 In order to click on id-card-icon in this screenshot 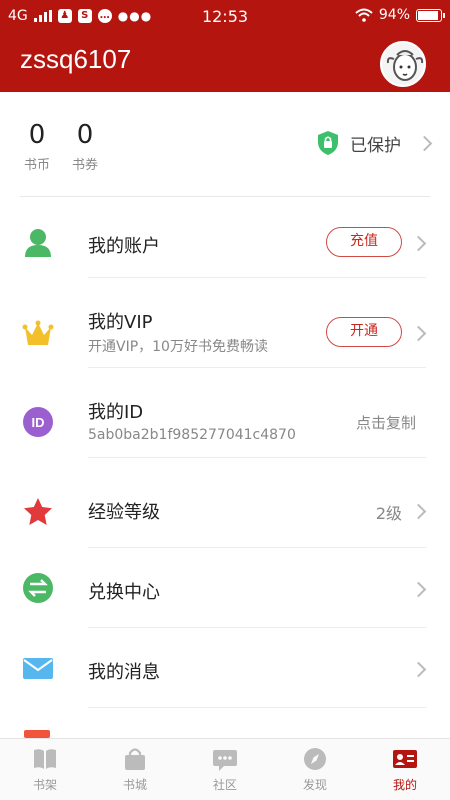, I will do `click(405, 759)`.